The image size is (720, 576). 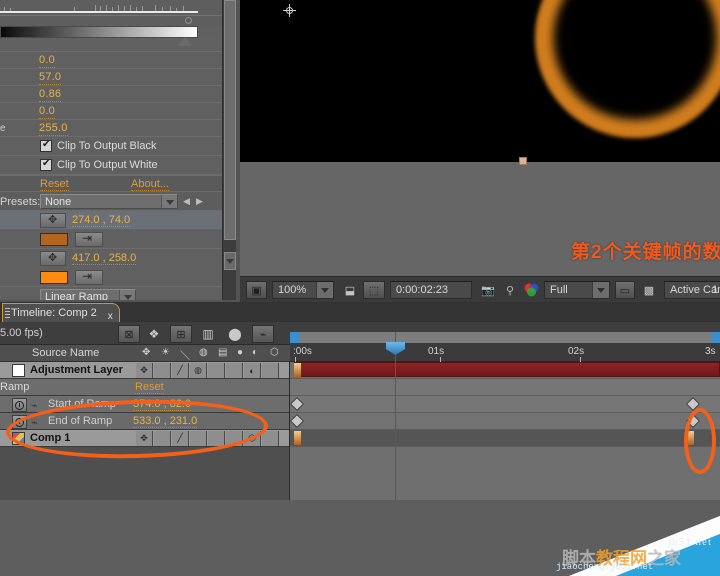 I want to click on effect-curve-graph, so click(x=111, y=8).